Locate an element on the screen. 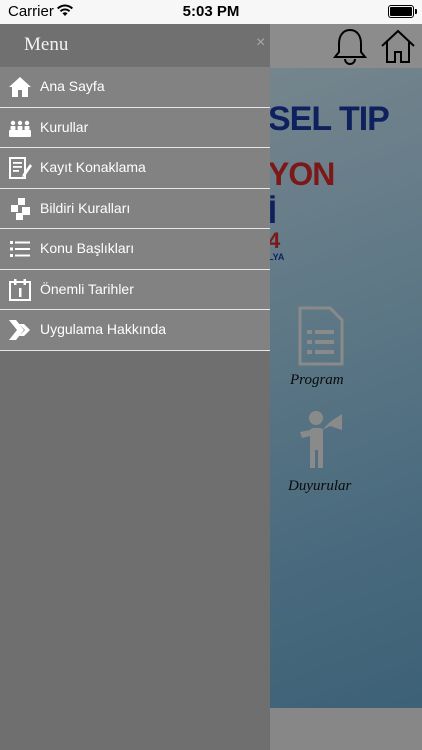 The image size is (422, 750). menu-item-ana-sayfa: Ana Sayfa is located at coordinates (135, 87).